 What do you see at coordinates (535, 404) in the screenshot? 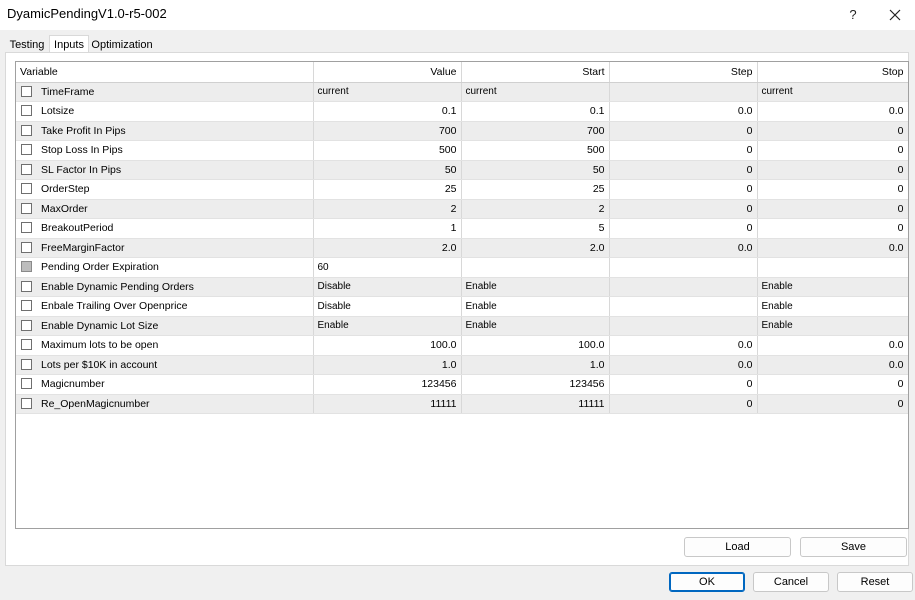
I see `start-cell: 11111` at bounding box center [535, 404].